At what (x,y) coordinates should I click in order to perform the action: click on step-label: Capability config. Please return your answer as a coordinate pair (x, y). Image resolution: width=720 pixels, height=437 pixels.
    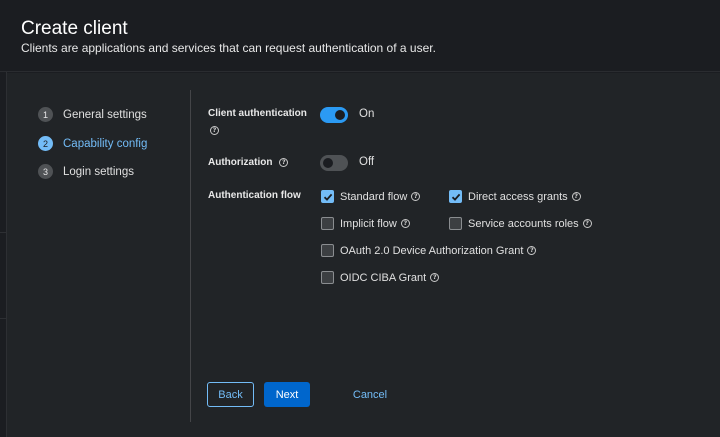
    Looking at the image, I should click on (105, 143).